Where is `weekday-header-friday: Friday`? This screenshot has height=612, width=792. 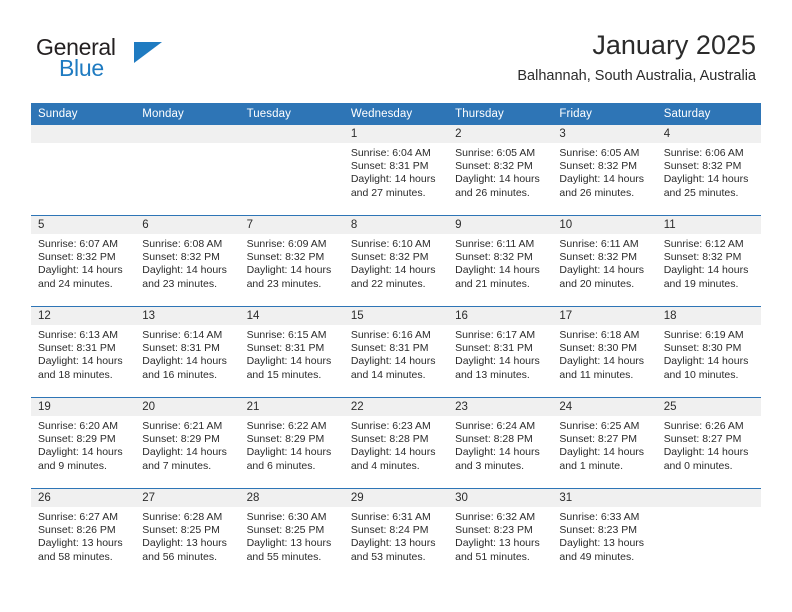 weekday-header-friday: Friday is located at coordinates (604, 114).